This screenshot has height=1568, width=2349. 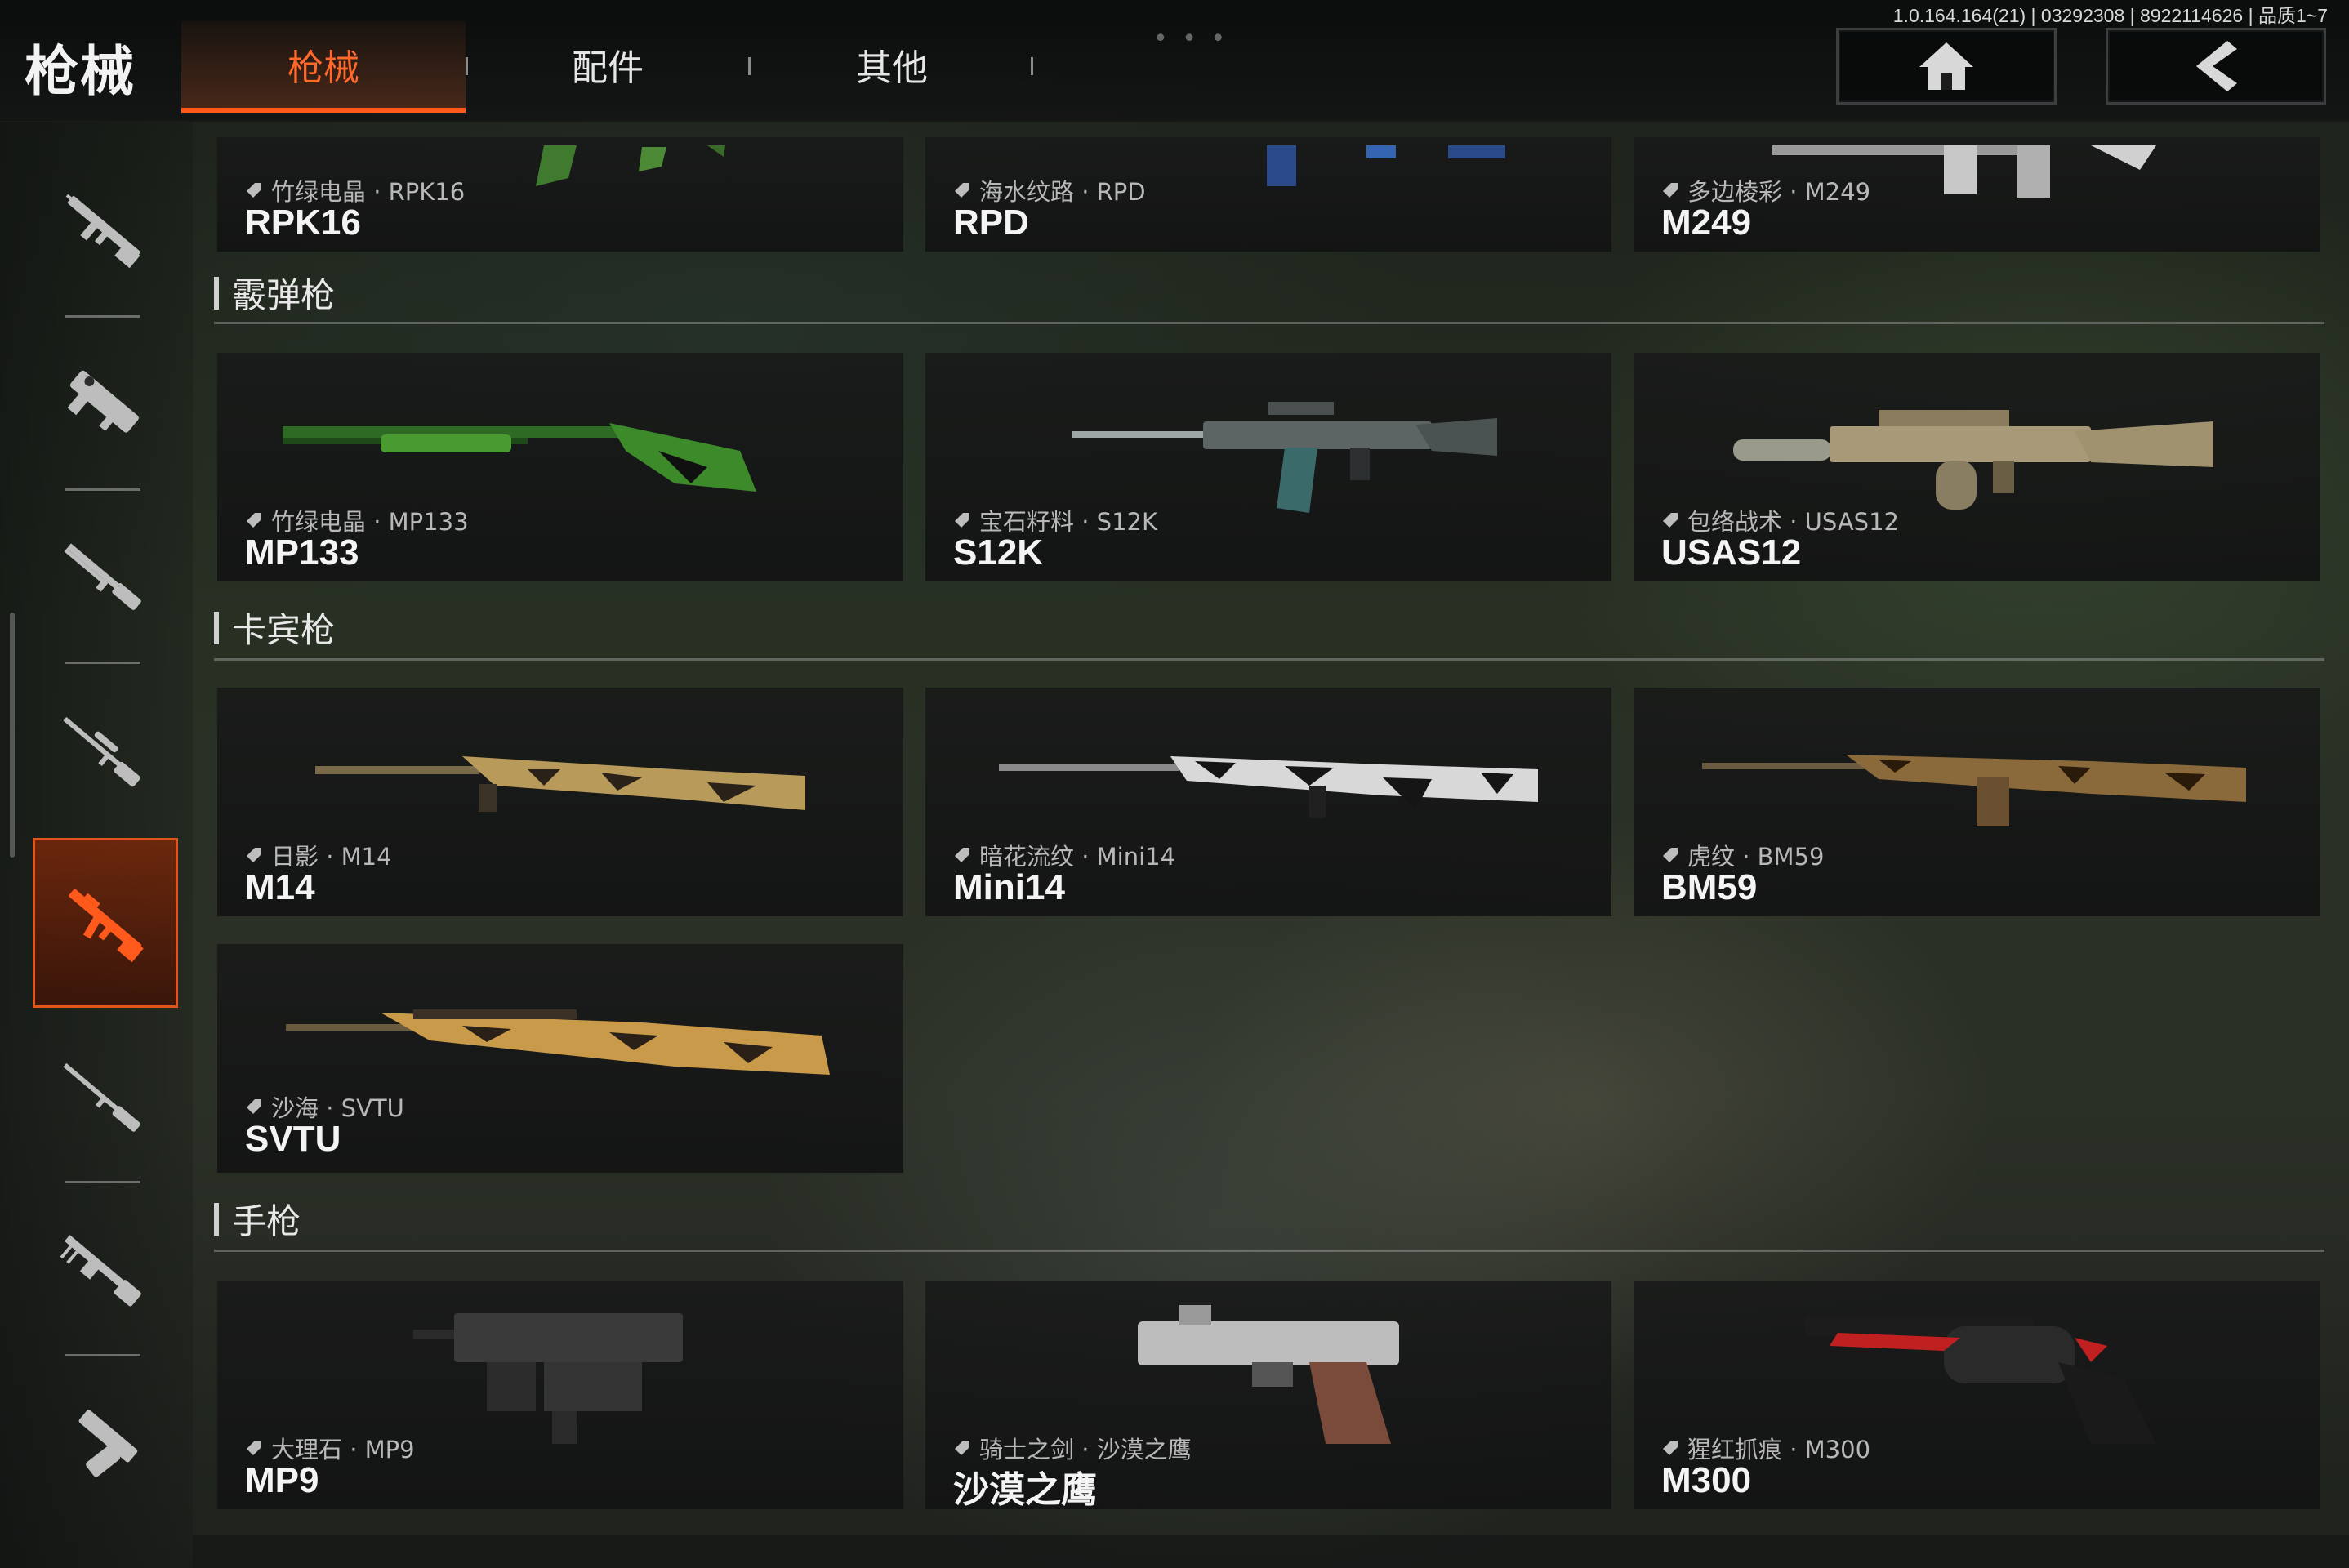 What do you see at coordinates (991, 223) in the screenshot?
I see `weapon-name: RPD` at bounding box center [991, 223].